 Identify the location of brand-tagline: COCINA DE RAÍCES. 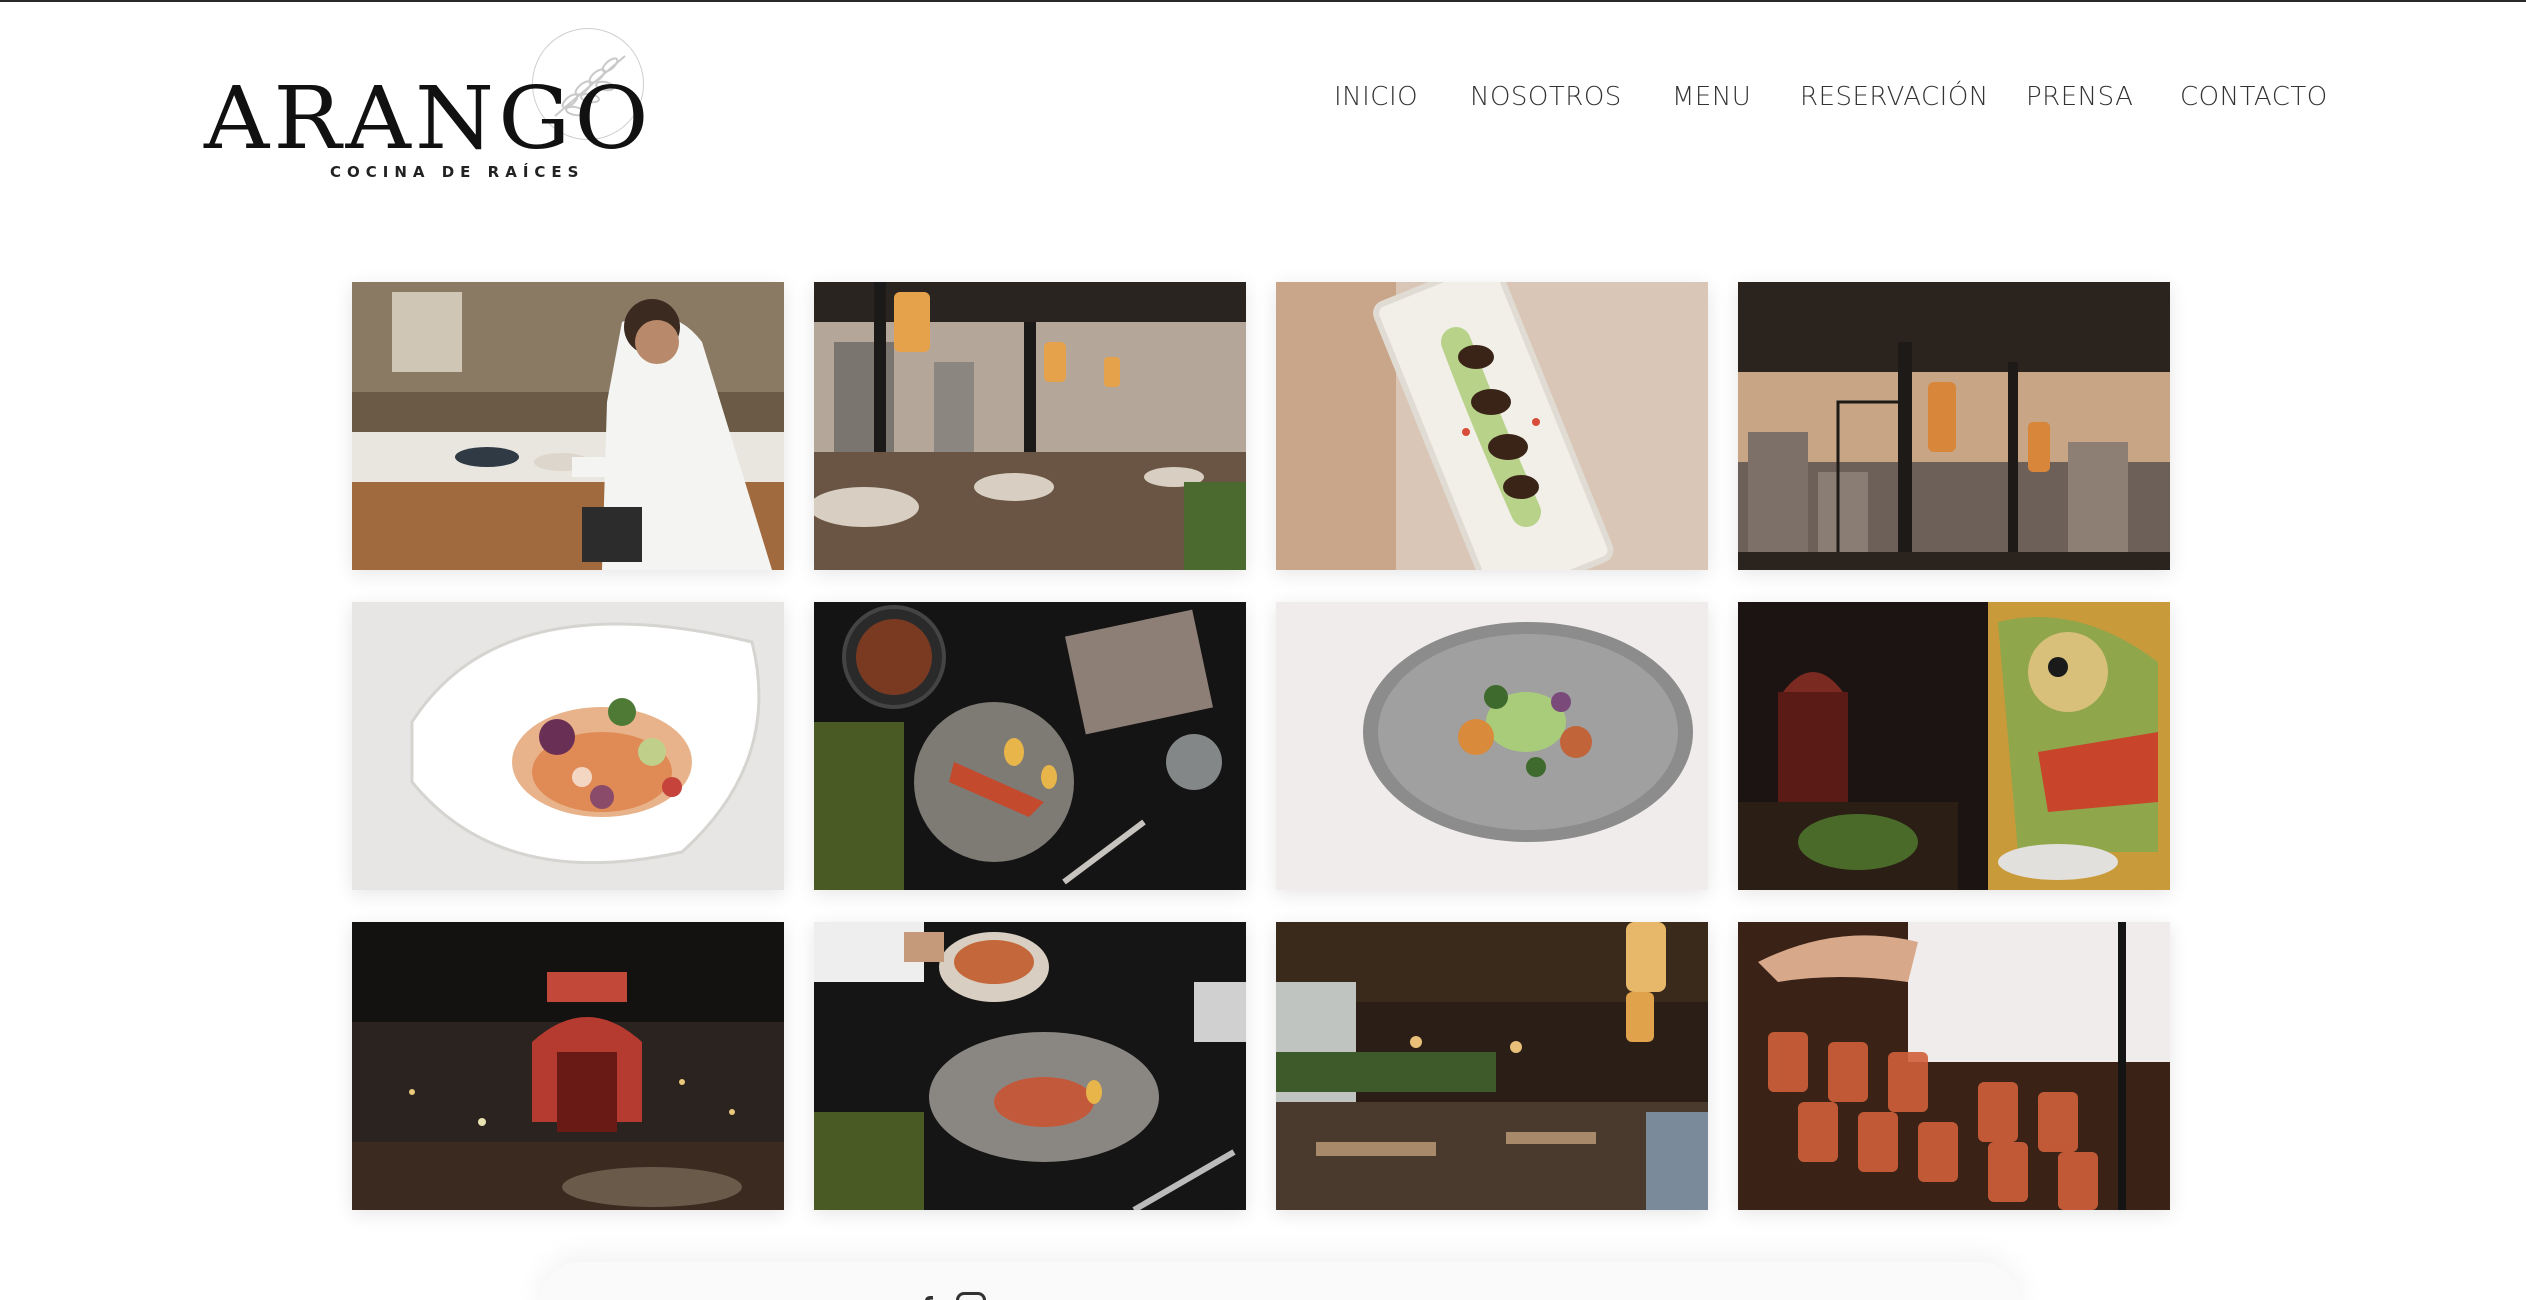
(457, 172).